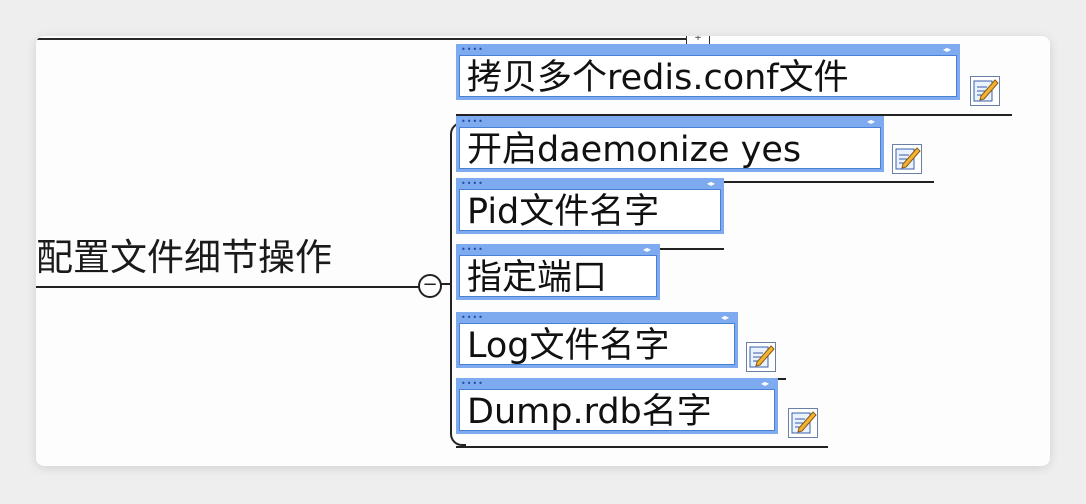 The image size is (1086, 504). What do you see at coordinates (589, 412) in the screenshot?
I see `subtopic-label: Dump.rdb名字` at bounding box center [589, 412].